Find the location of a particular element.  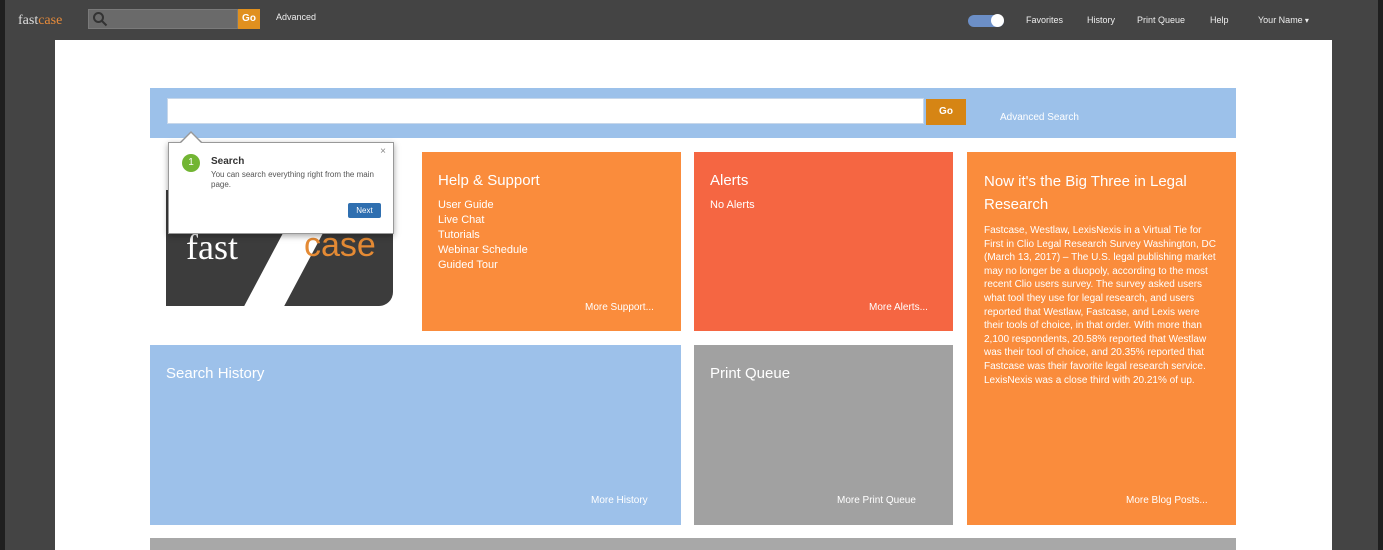

advanced-search-link: Advanced Search is located at coordinates (1039, 117).